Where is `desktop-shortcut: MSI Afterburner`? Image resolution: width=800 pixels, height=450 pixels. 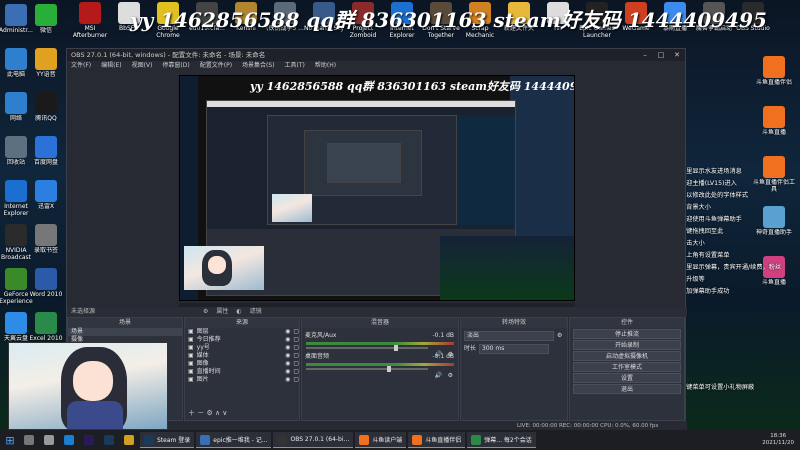
desktop-shortcut: MSI Afterburner is located at coordinates (90, 20).